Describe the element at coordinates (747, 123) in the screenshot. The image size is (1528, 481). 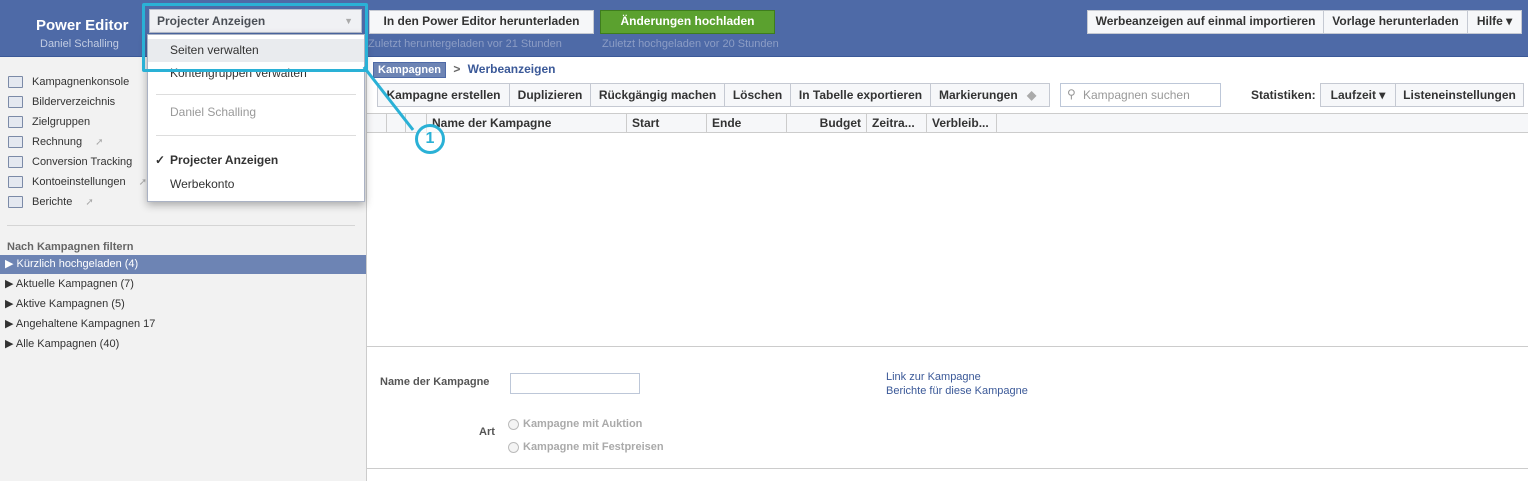
I see `grid-col-end: Ende` at that location.